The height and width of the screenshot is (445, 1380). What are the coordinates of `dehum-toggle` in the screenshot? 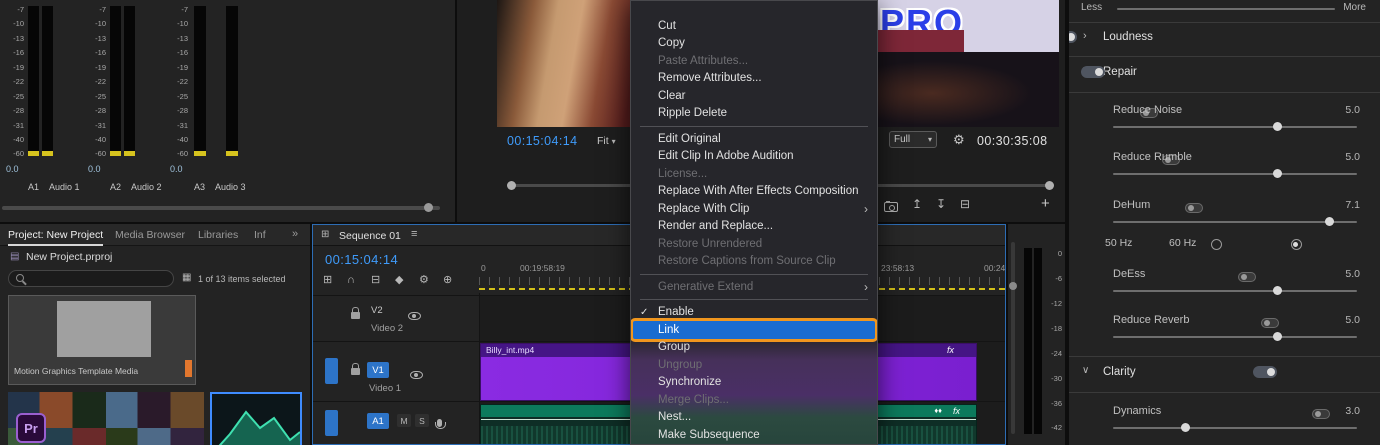 It's located at (1193, 208).